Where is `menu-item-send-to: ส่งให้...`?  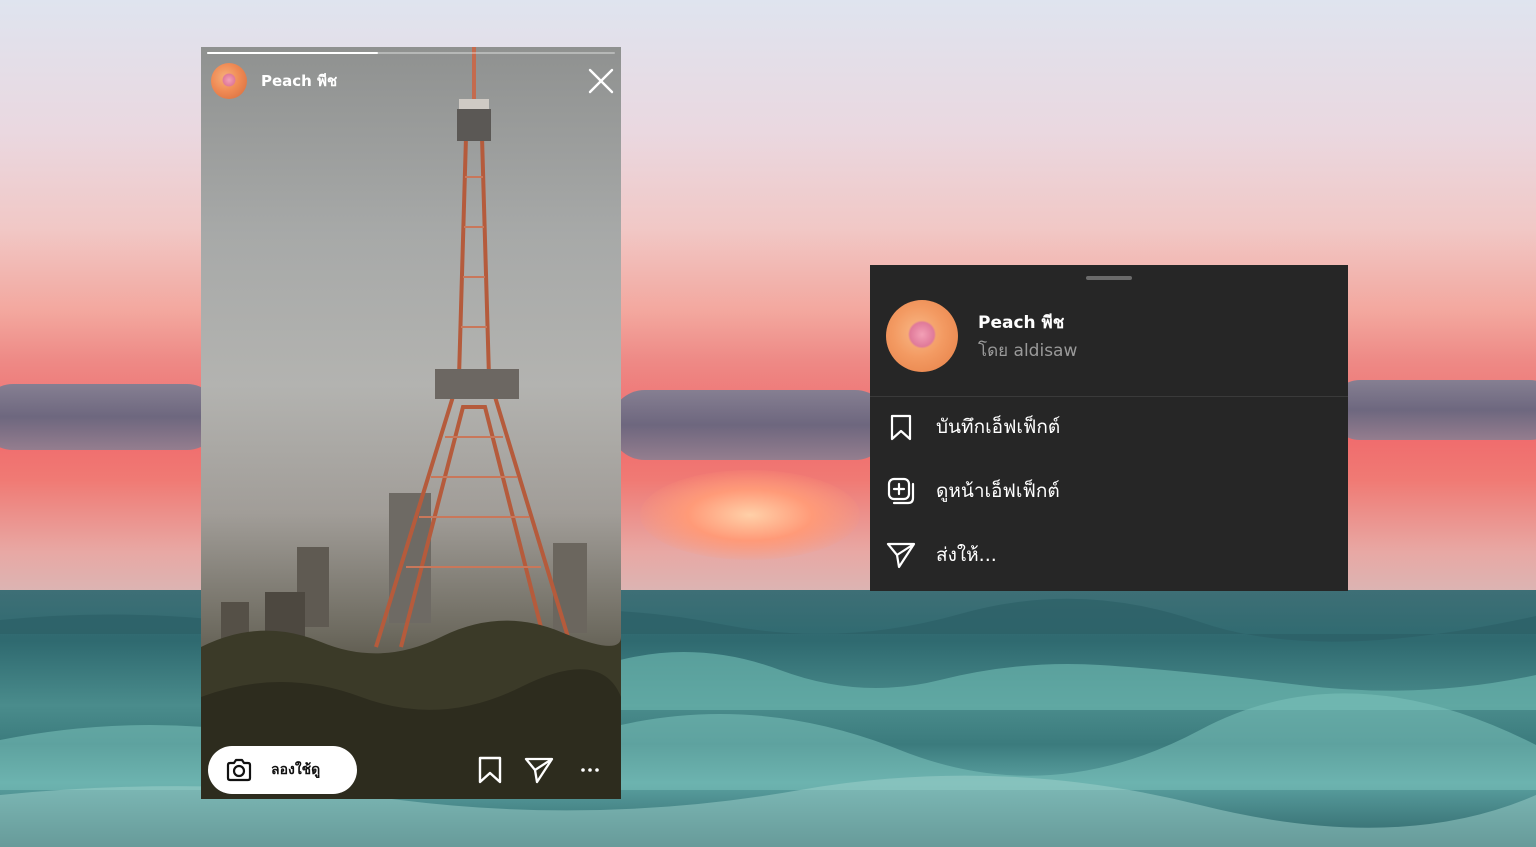
menu-item-send-to: ส่งให้... is located at coordinates (1109, 555).